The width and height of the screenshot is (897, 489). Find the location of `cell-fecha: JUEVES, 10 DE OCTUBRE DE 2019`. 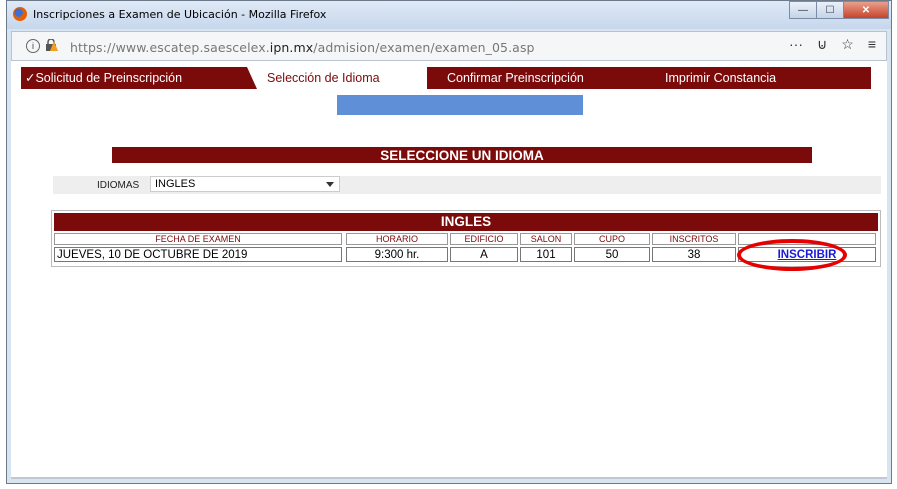

cell-fecha: JUEVES, 10 DE OCTUBRE DE 2019 is located at coordinates (198, 254).